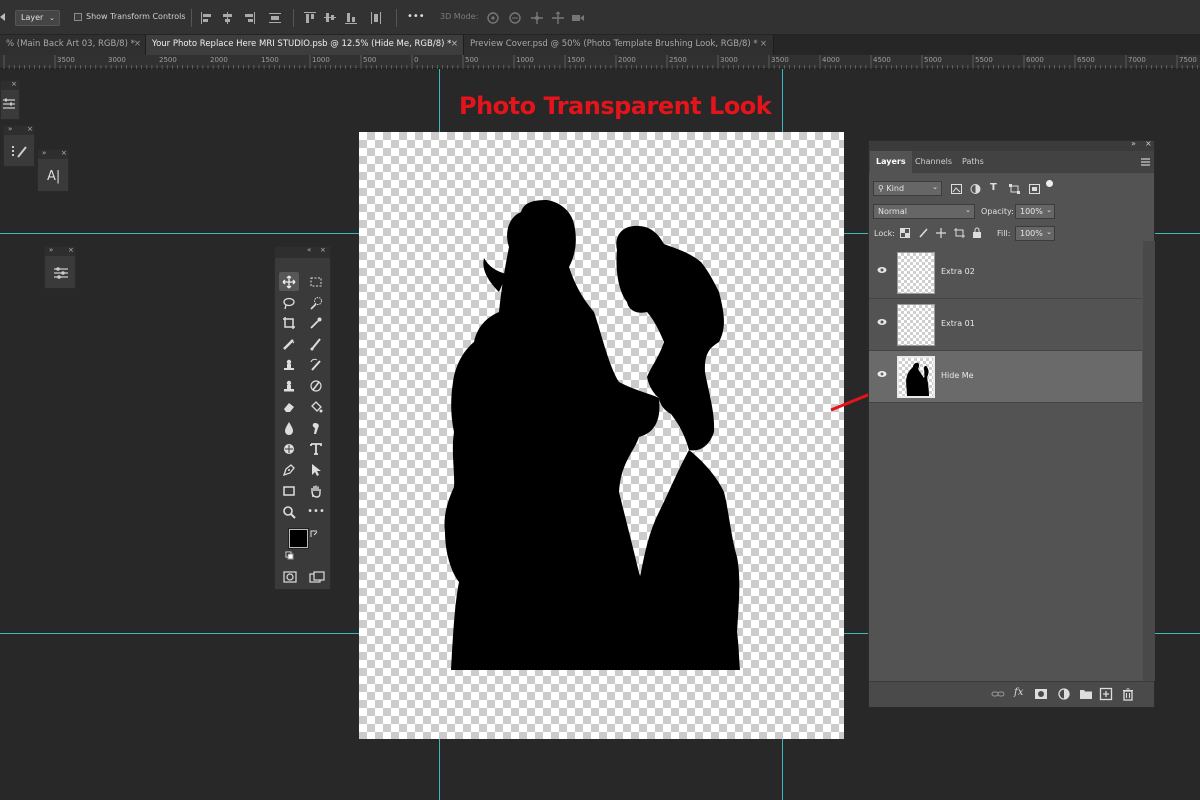 Image resolution: width=1200 pixels, height=800 pixels. I want to click on rectangle-tool-icon, so click(289, 490).